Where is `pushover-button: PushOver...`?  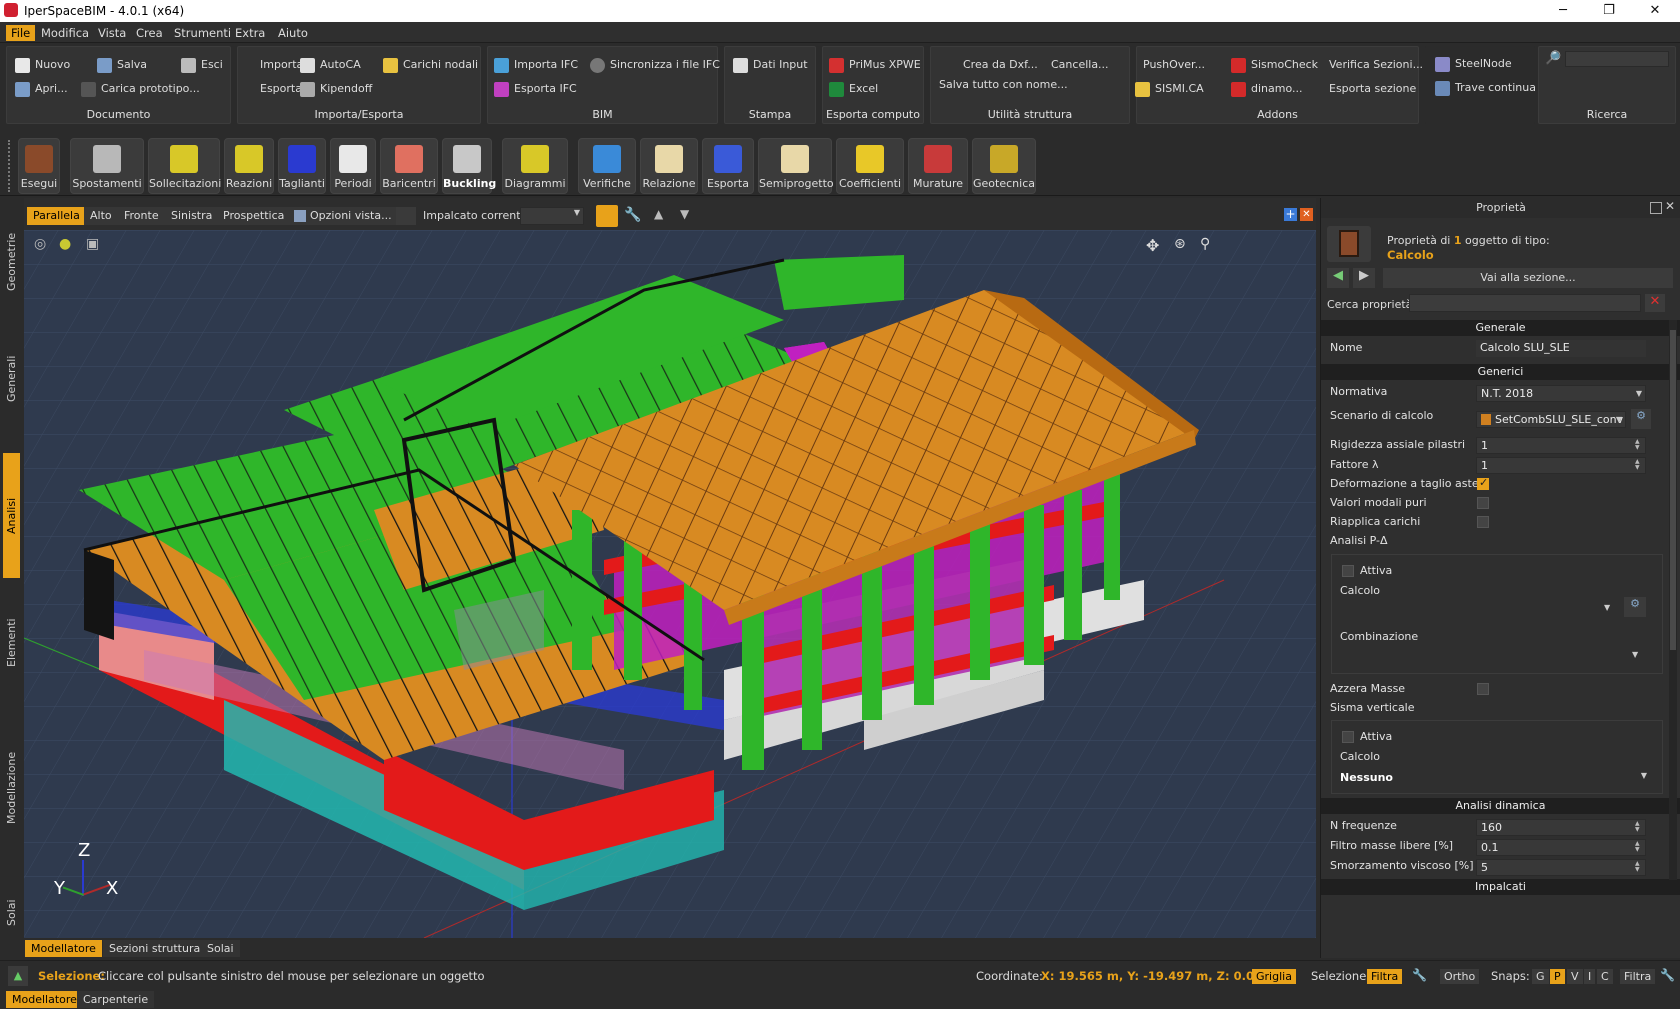 pushover-button: PushOver... is located at coordinates (1163, 65).